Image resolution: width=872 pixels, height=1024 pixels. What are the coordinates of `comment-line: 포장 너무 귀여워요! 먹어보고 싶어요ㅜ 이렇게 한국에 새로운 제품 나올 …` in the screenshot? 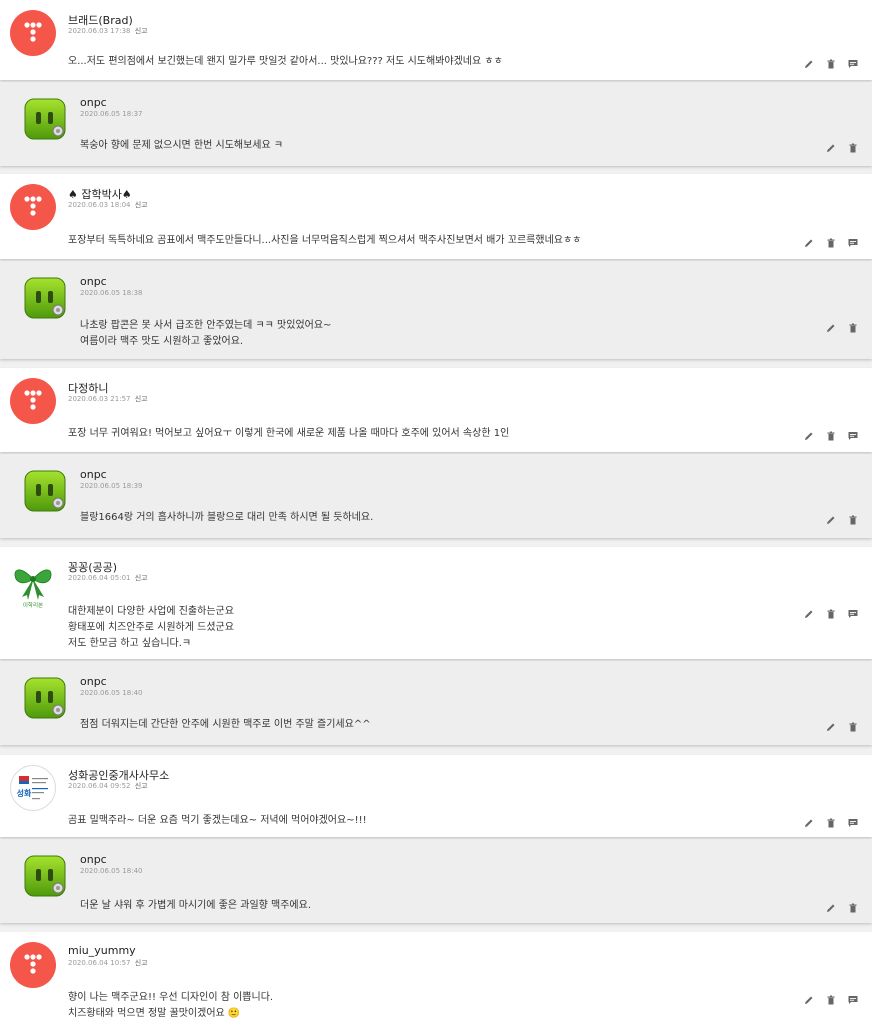 It's located at (289, 433).